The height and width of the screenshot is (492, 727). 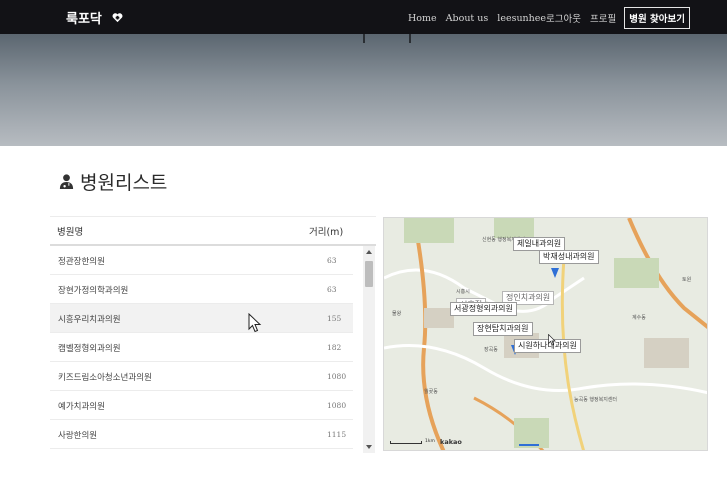 What do you see at coordinates (639, 318) in the screenshot?
I see `place-label: 계수동` at bounding box center [639, 318].